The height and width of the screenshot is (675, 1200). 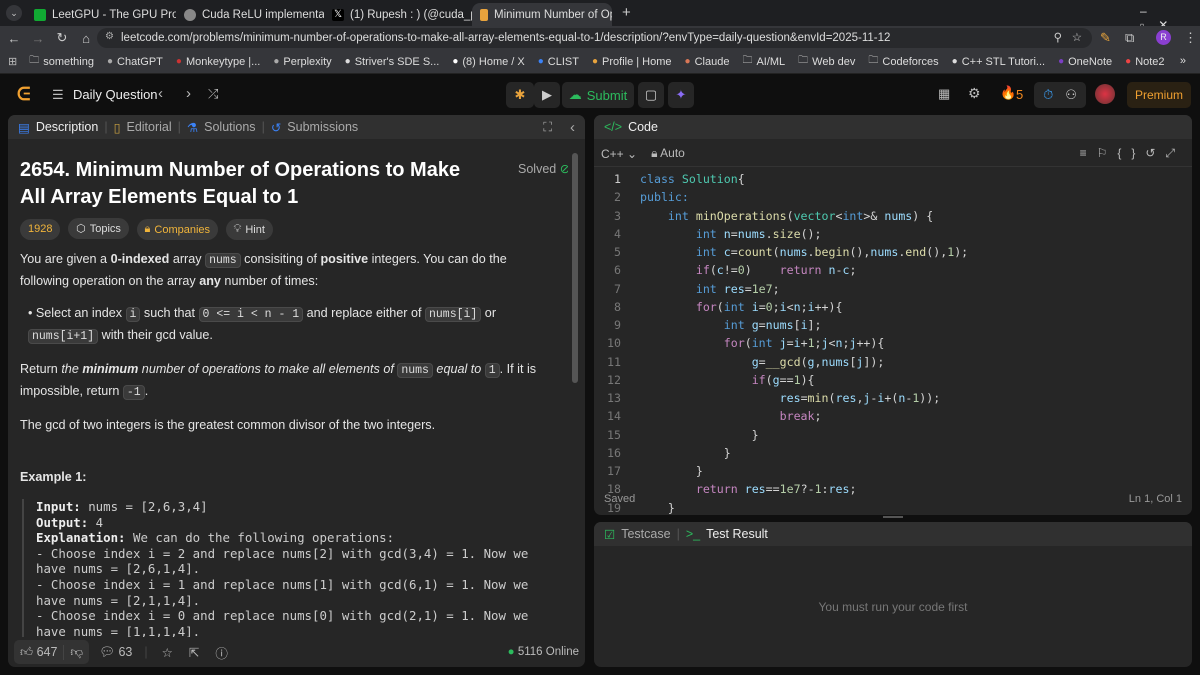 I want to click on daily-question-link: Daily Question, so click(x=115, y=94).